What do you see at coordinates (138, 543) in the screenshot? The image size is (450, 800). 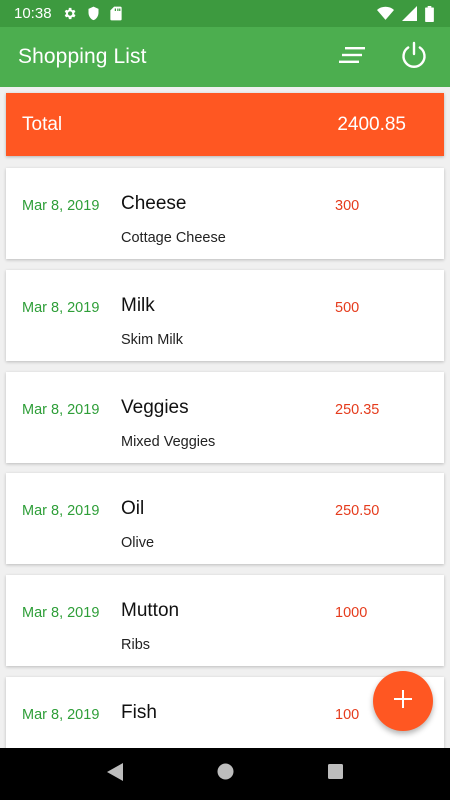 I see `item-description: Olive` at bounding box center [138, 543].